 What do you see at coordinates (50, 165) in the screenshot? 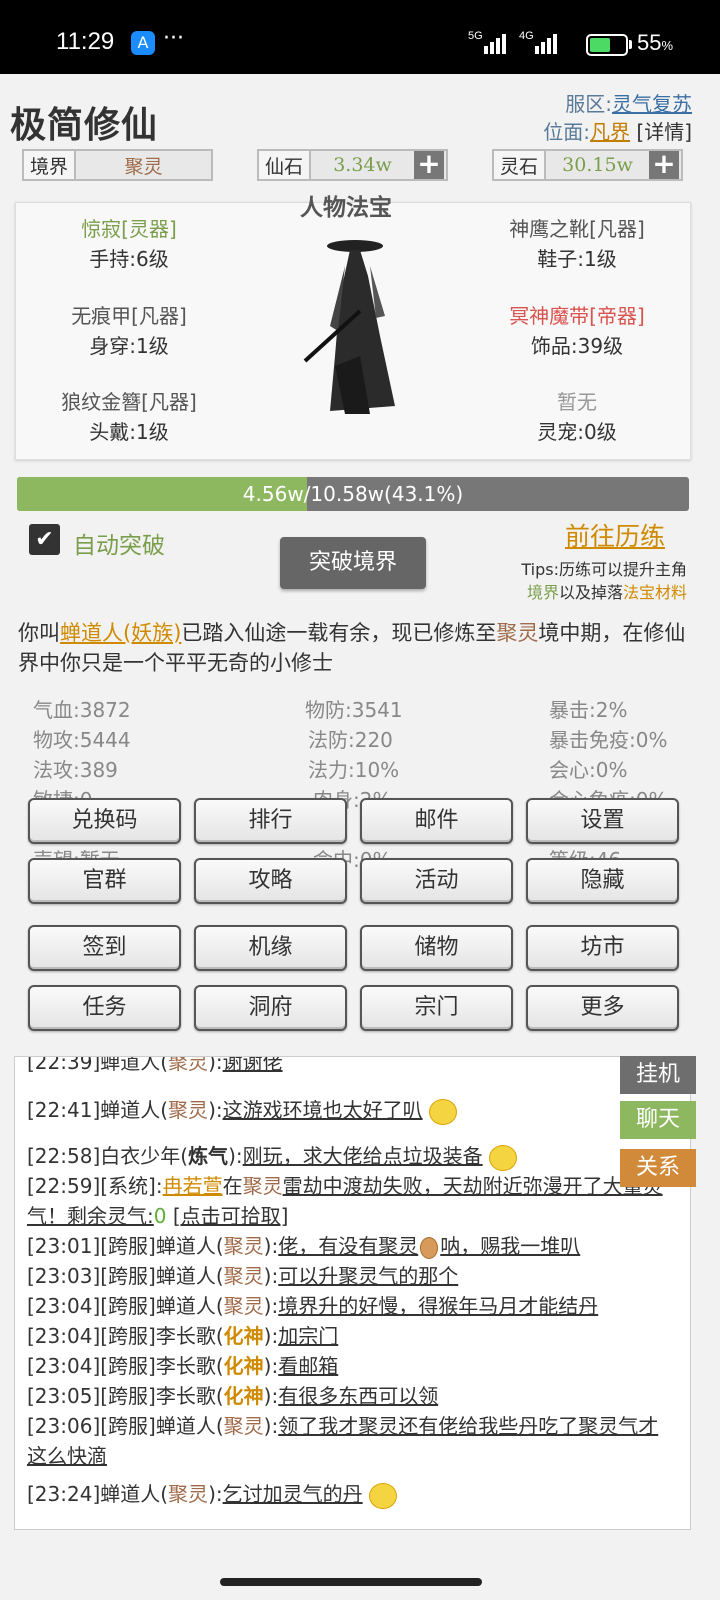
I see `realm-label: 境界` at bounding box center [50, 165].